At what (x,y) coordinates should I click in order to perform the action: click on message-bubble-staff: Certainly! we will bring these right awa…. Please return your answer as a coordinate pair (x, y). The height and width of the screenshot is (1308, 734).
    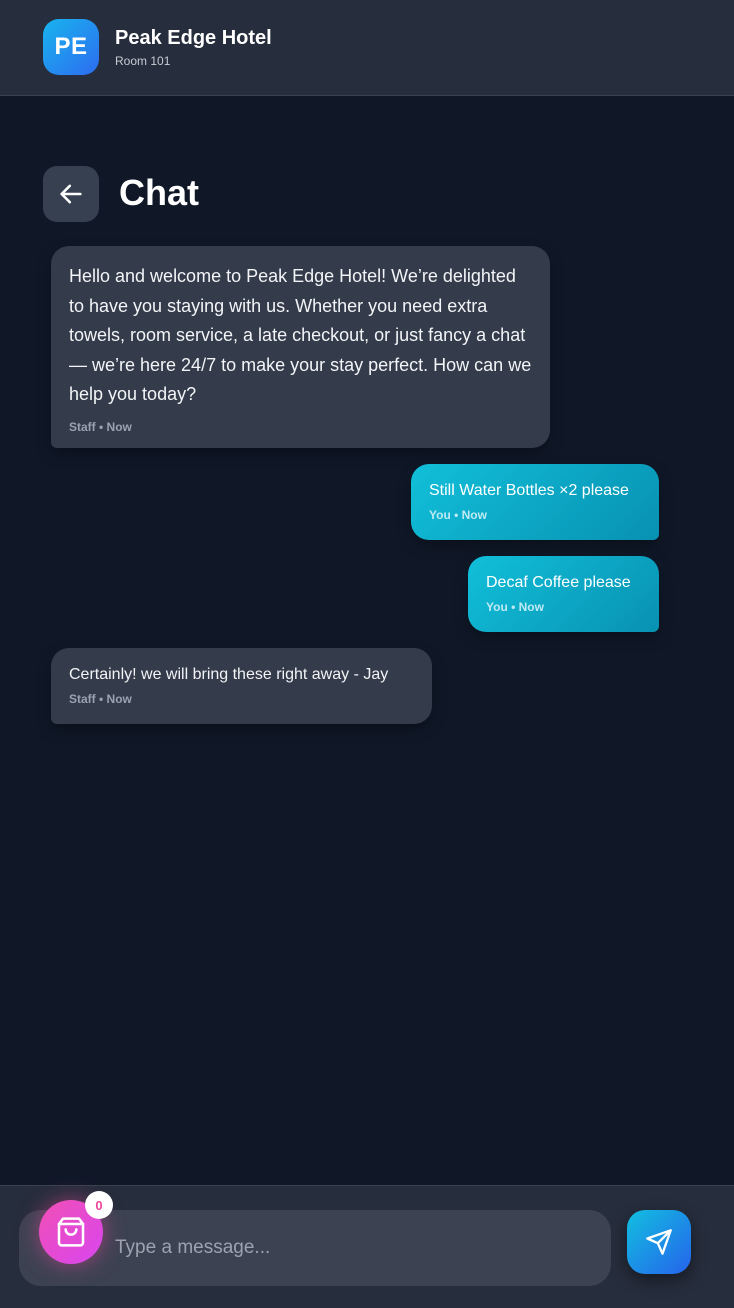
    Looking at the image, I should click on (241, 686).